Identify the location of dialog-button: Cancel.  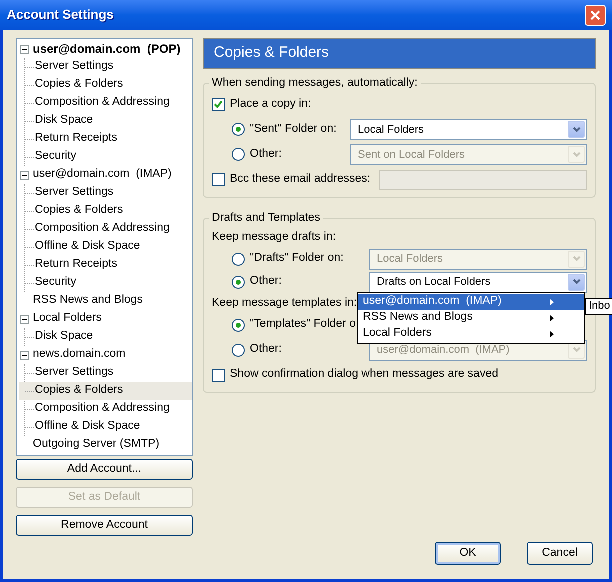
(560, 553).